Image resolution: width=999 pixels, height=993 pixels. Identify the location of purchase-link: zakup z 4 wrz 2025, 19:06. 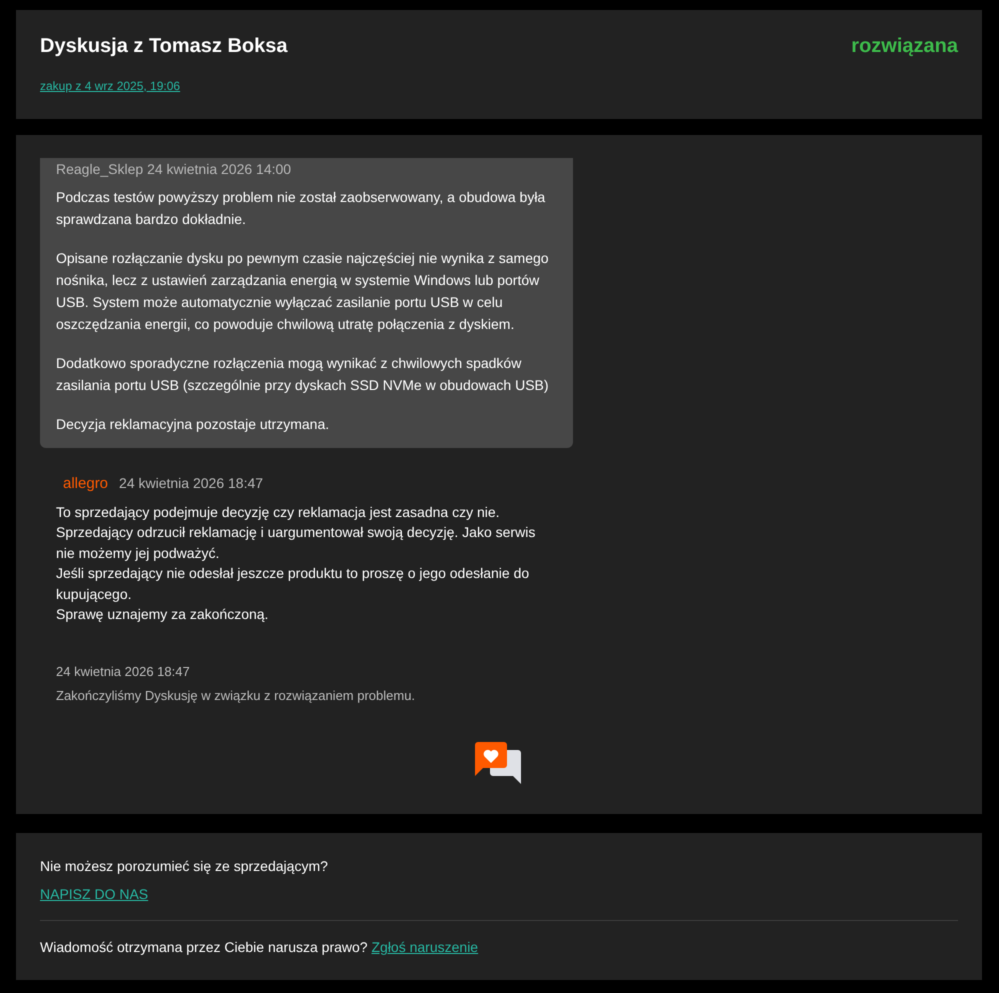
(110, 86).